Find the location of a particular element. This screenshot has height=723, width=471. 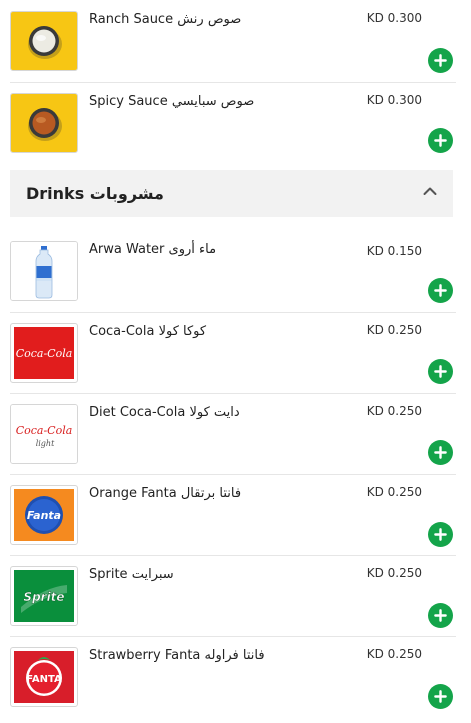

svg-text: light is located at coordinates (45, 443).